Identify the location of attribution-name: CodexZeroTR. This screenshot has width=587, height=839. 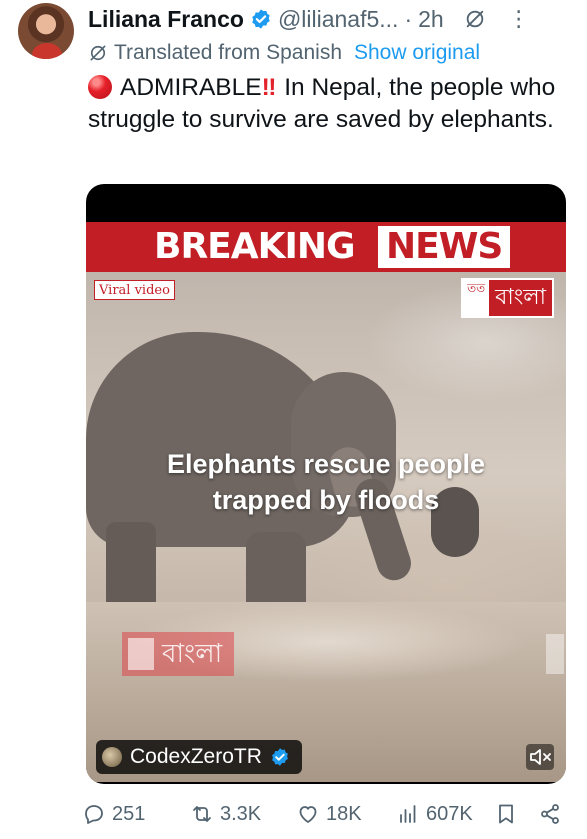
(196, 756).